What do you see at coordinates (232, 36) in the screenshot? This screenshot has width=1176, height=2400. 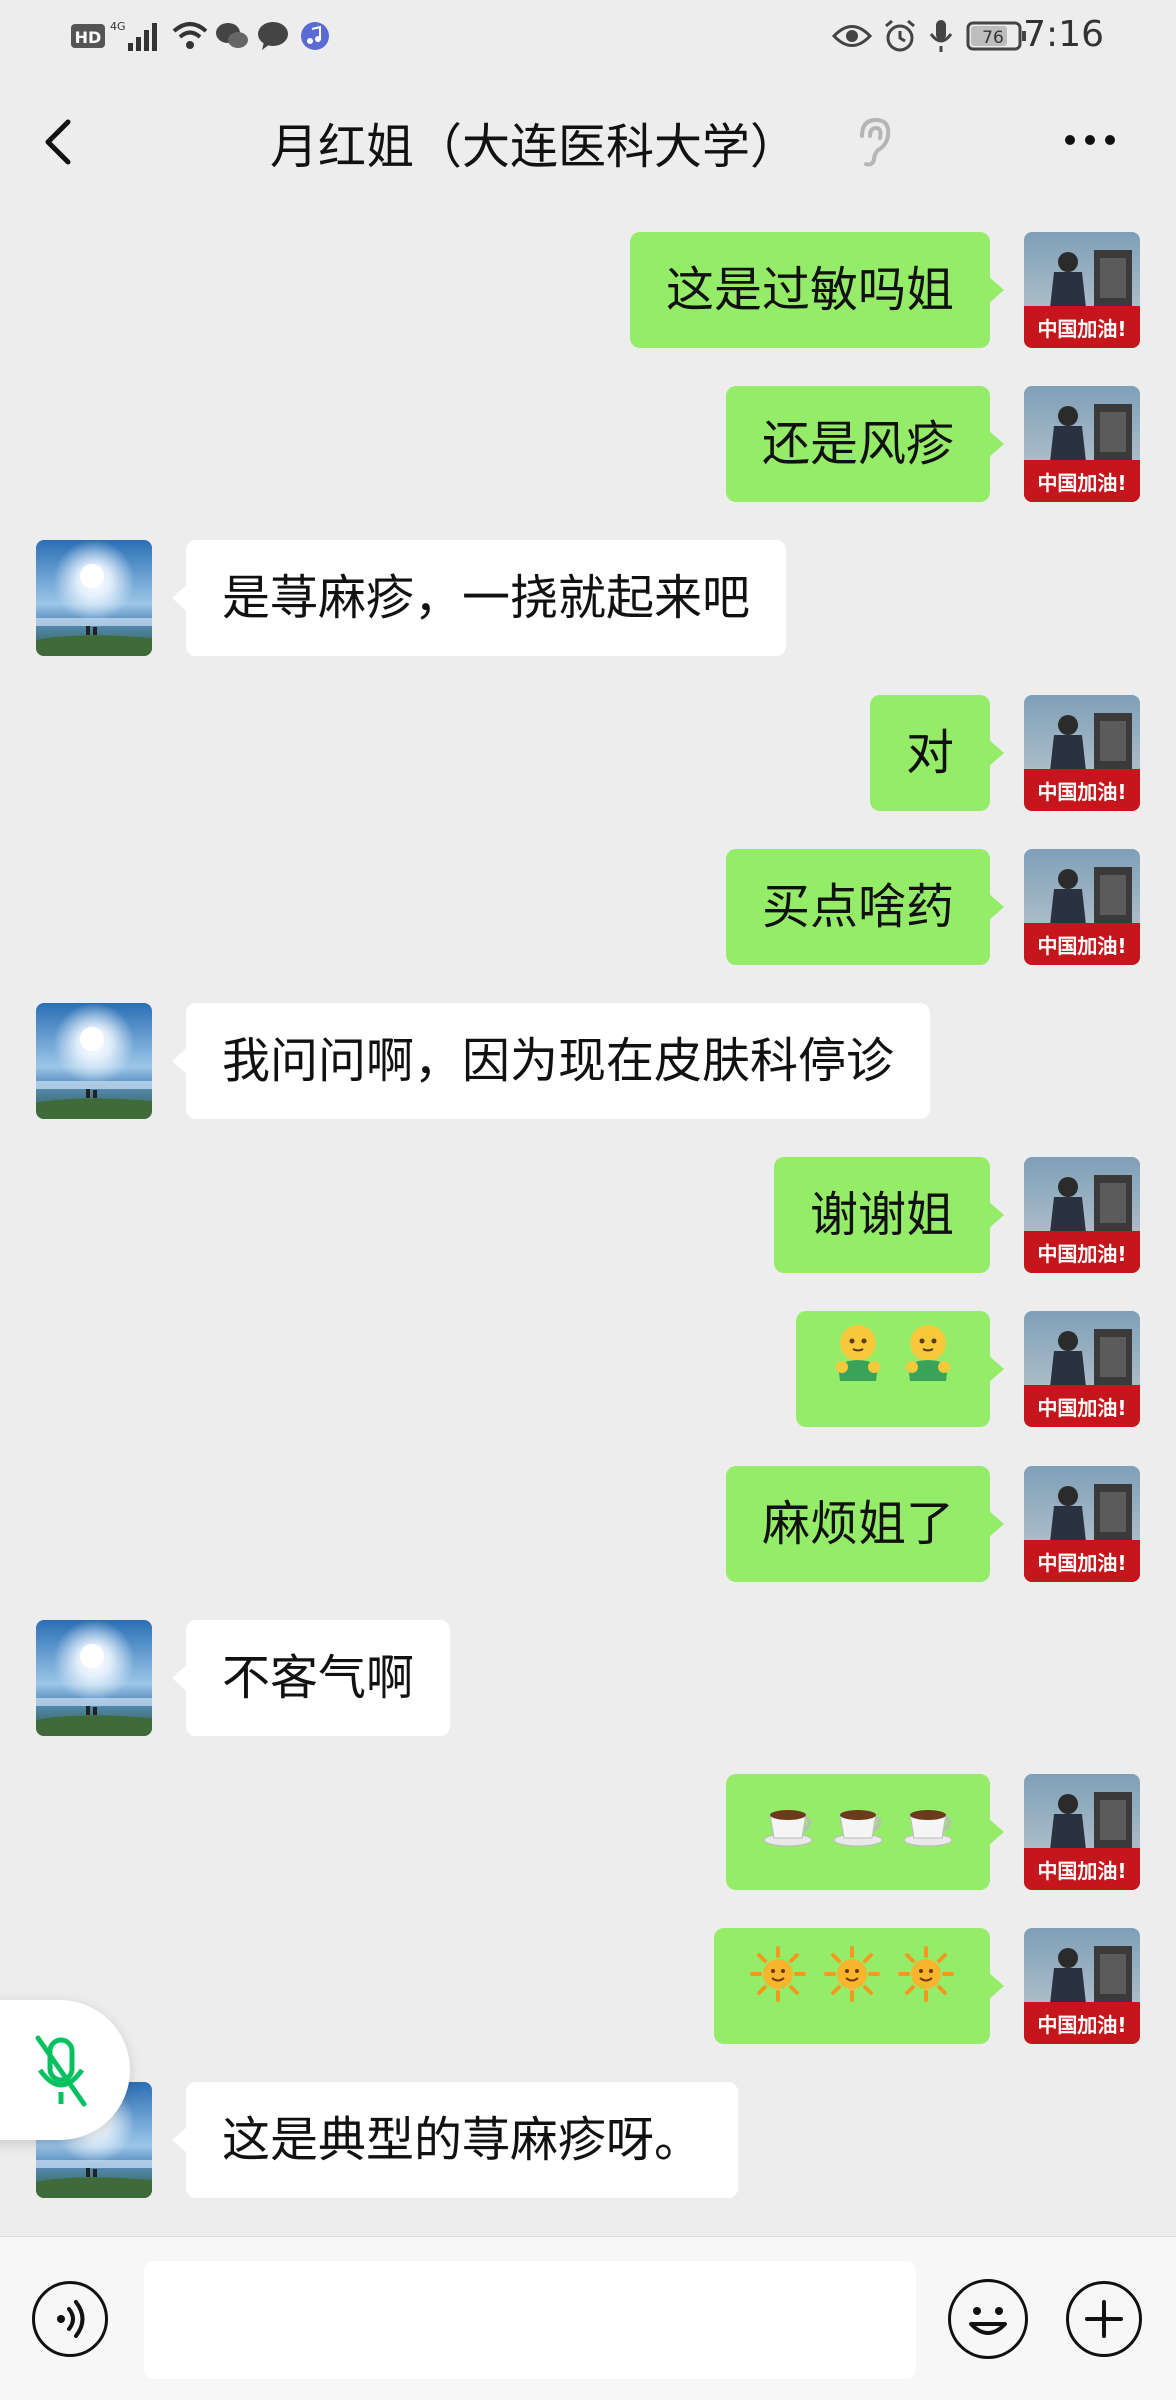 I see `wechat-icon` at bounding box center [232, 36].